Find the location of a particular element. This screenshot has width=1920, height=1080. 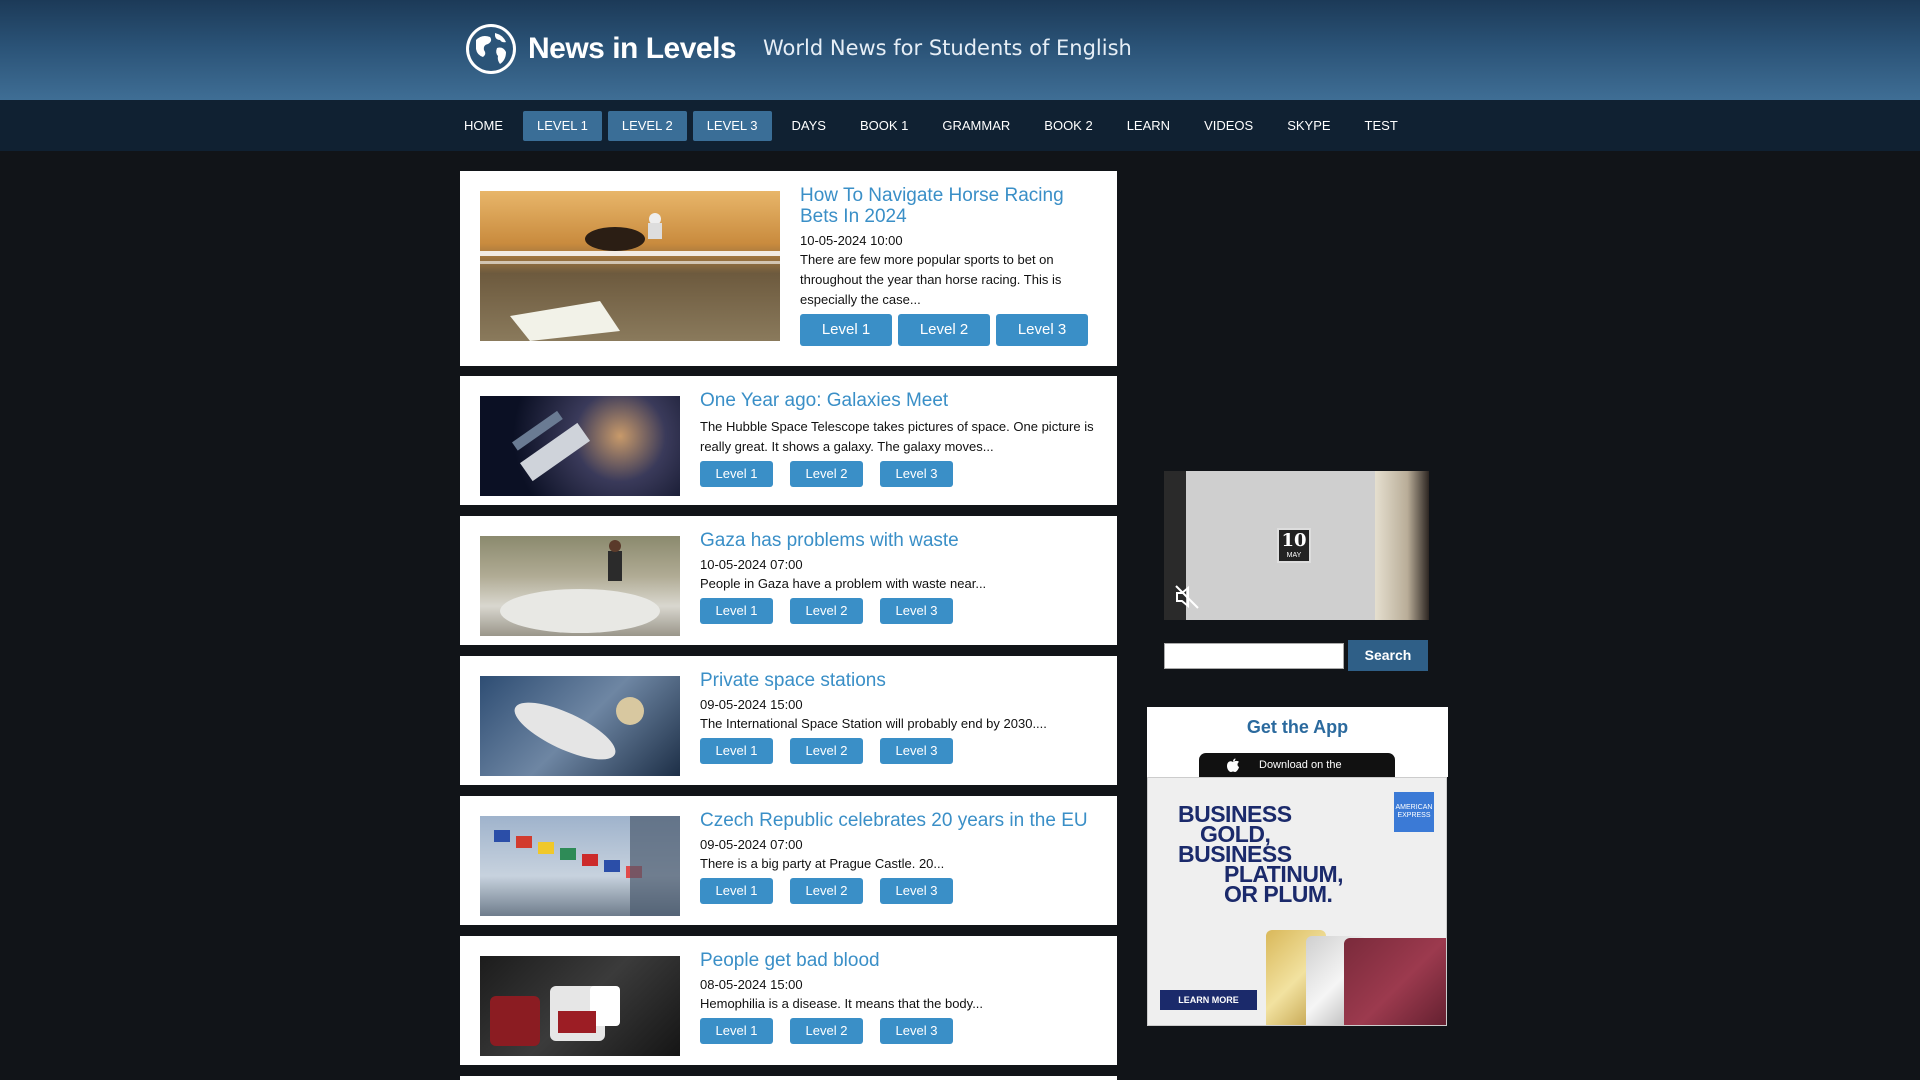

blood-bags-image is located at coordinates (555, 1016).